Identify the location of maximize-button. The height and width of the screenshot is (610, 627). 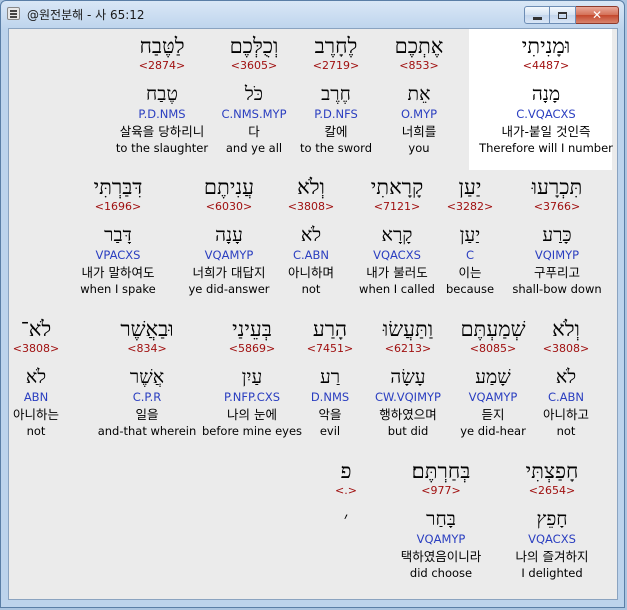
(563, 15).